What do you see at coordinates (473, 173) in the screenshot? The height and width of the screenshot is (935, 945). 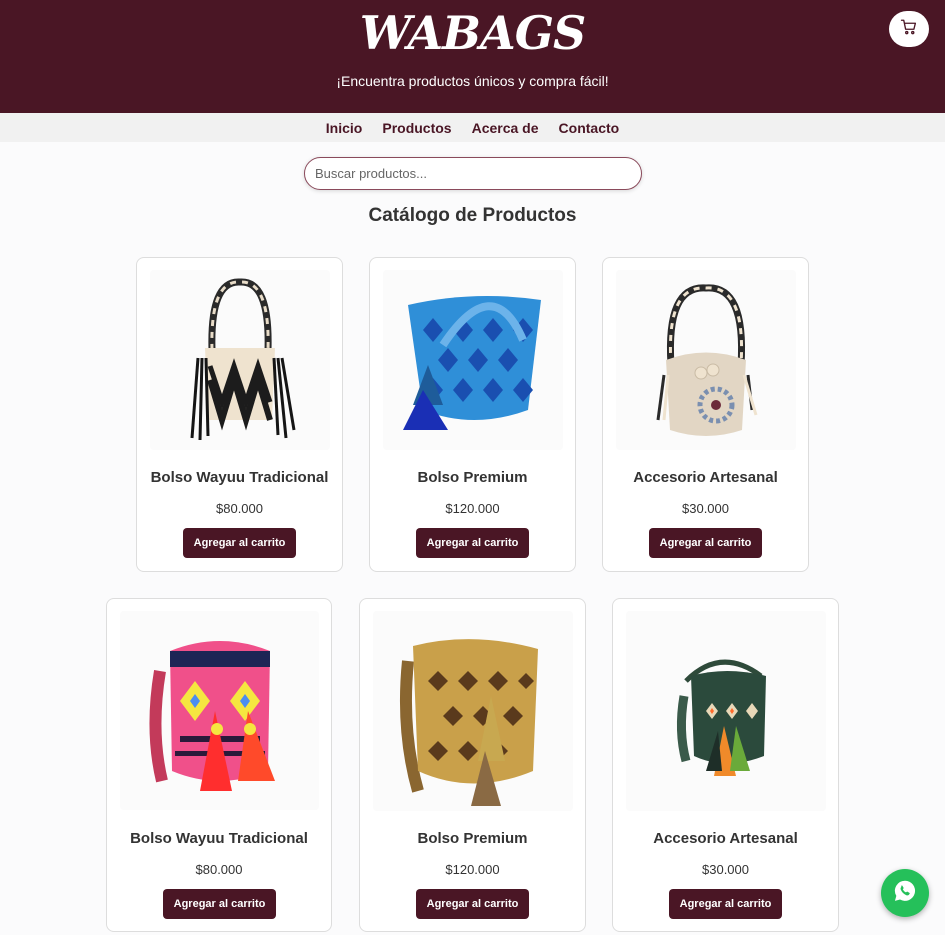 I see `search-input` at bounding box center [473, 173].